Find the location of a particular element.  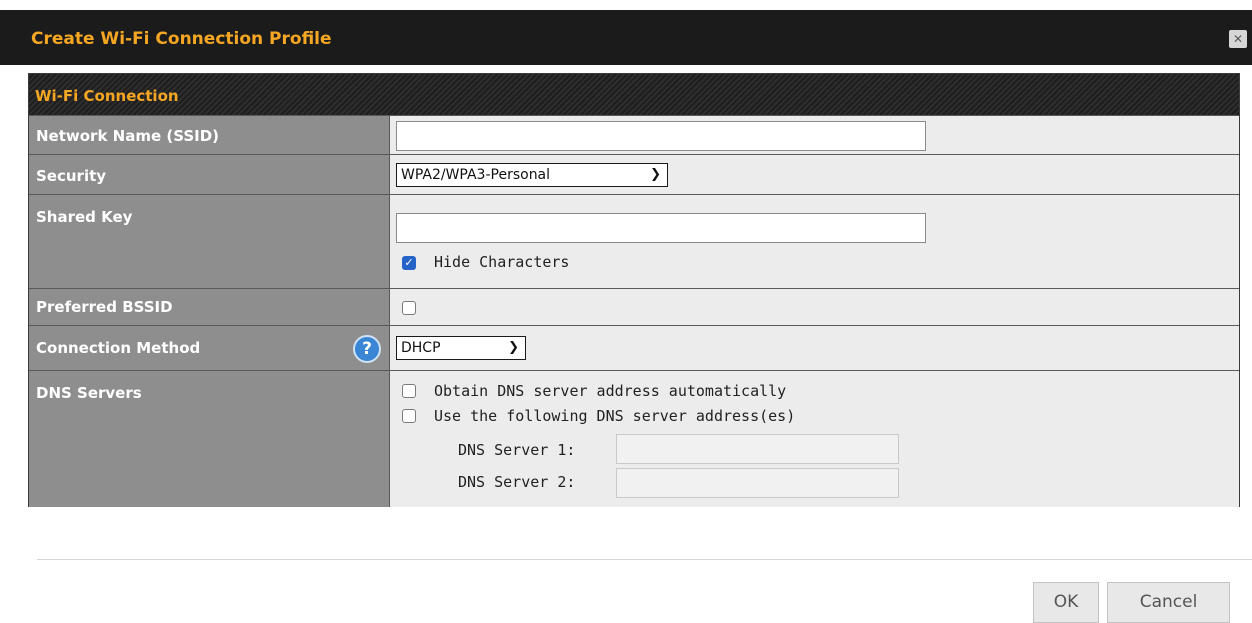

row-shared-key: Shared Key ✓ Hide Characters is located at coordinates (634, 241).